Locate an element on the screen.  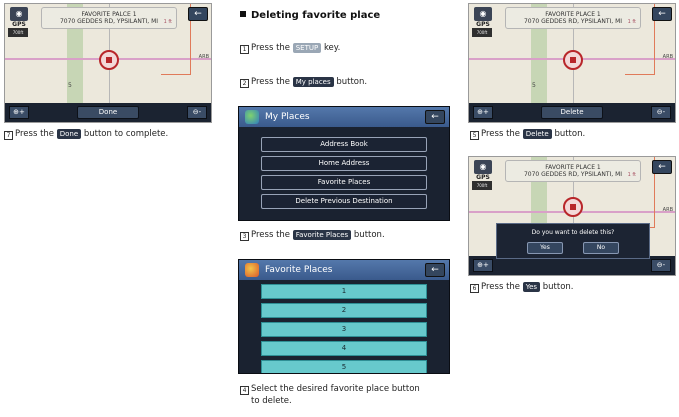
screen-header: My Places ← is located at coordinates (344, 117).